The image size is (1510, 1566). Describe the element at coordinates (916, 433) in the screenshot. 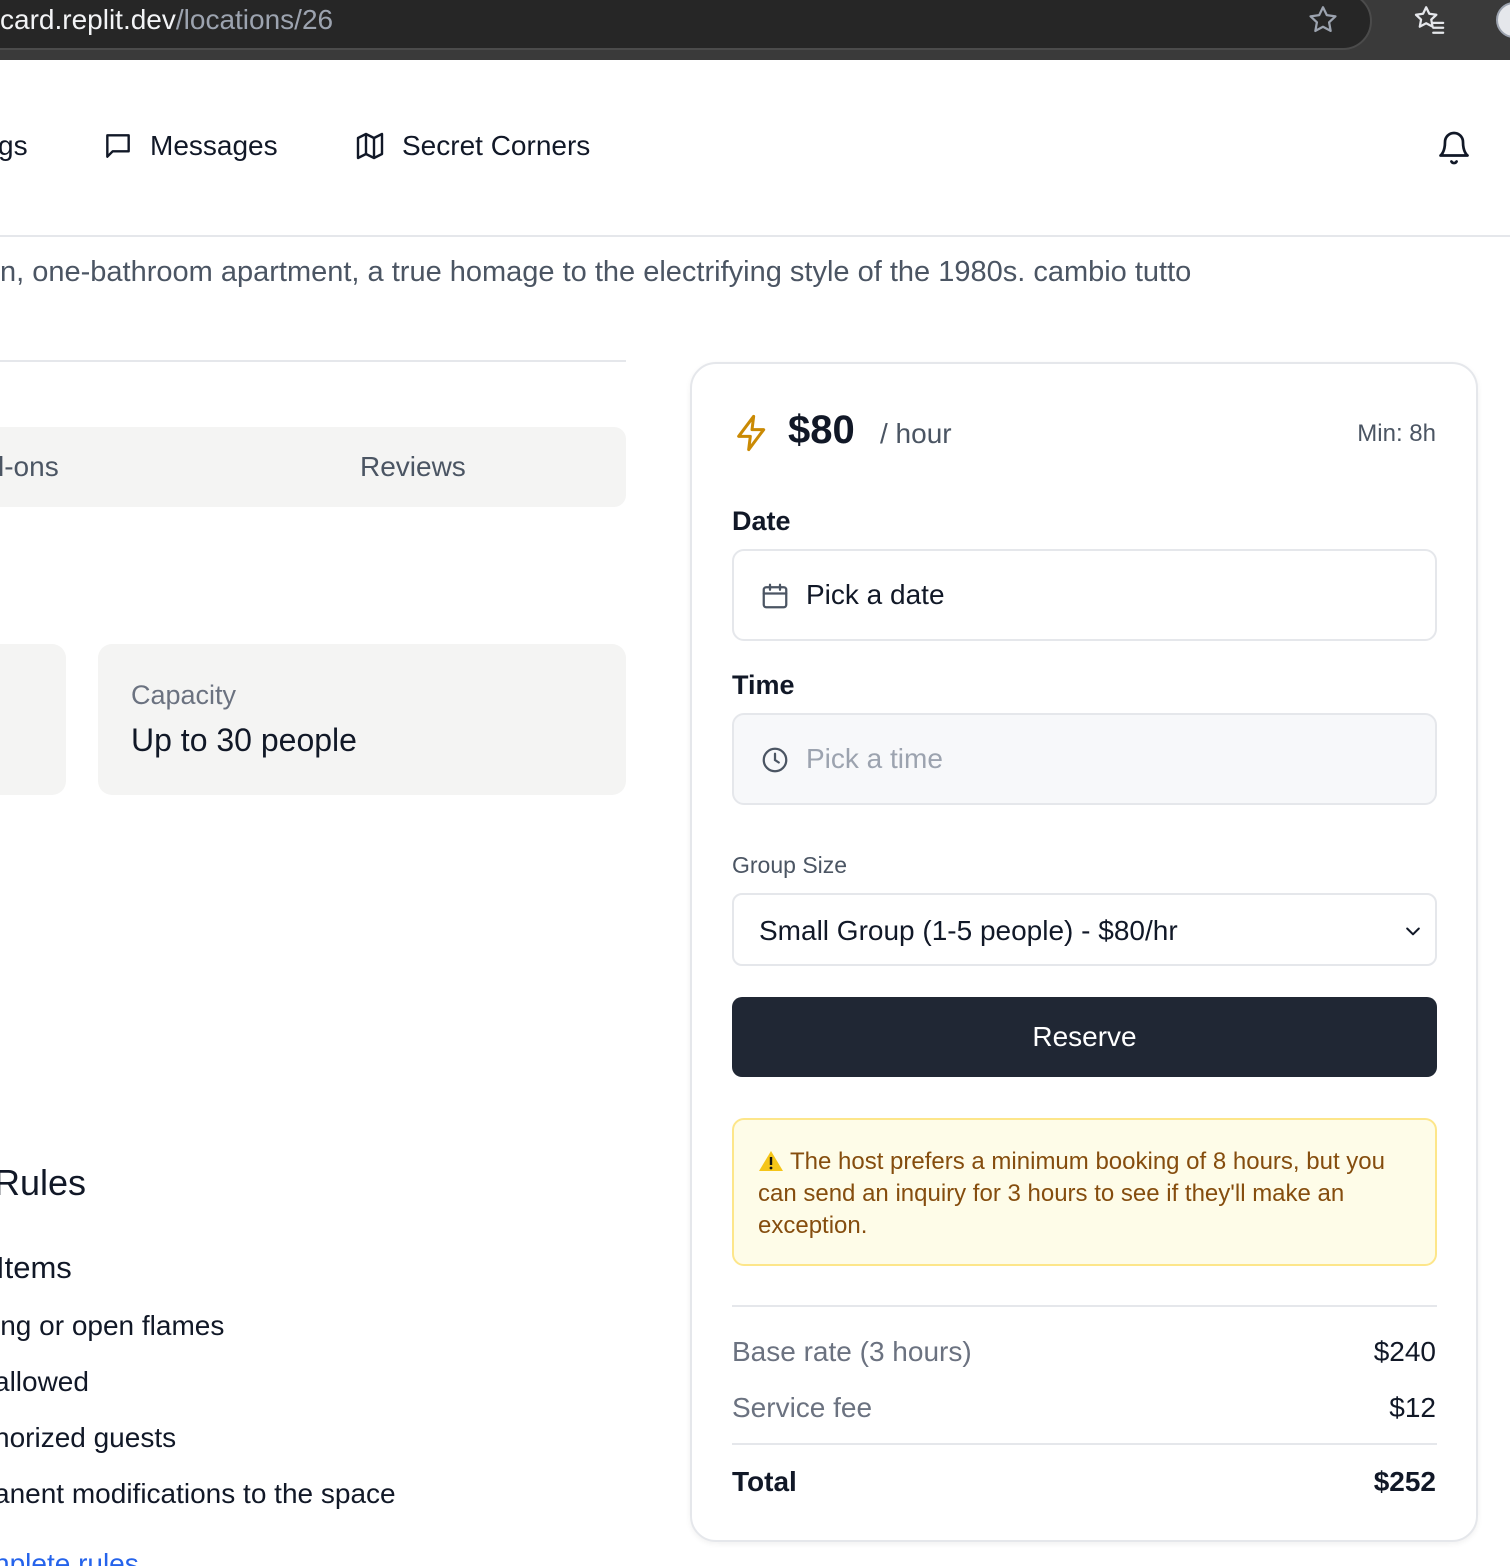

I see `price-unit: / hour` at that location.